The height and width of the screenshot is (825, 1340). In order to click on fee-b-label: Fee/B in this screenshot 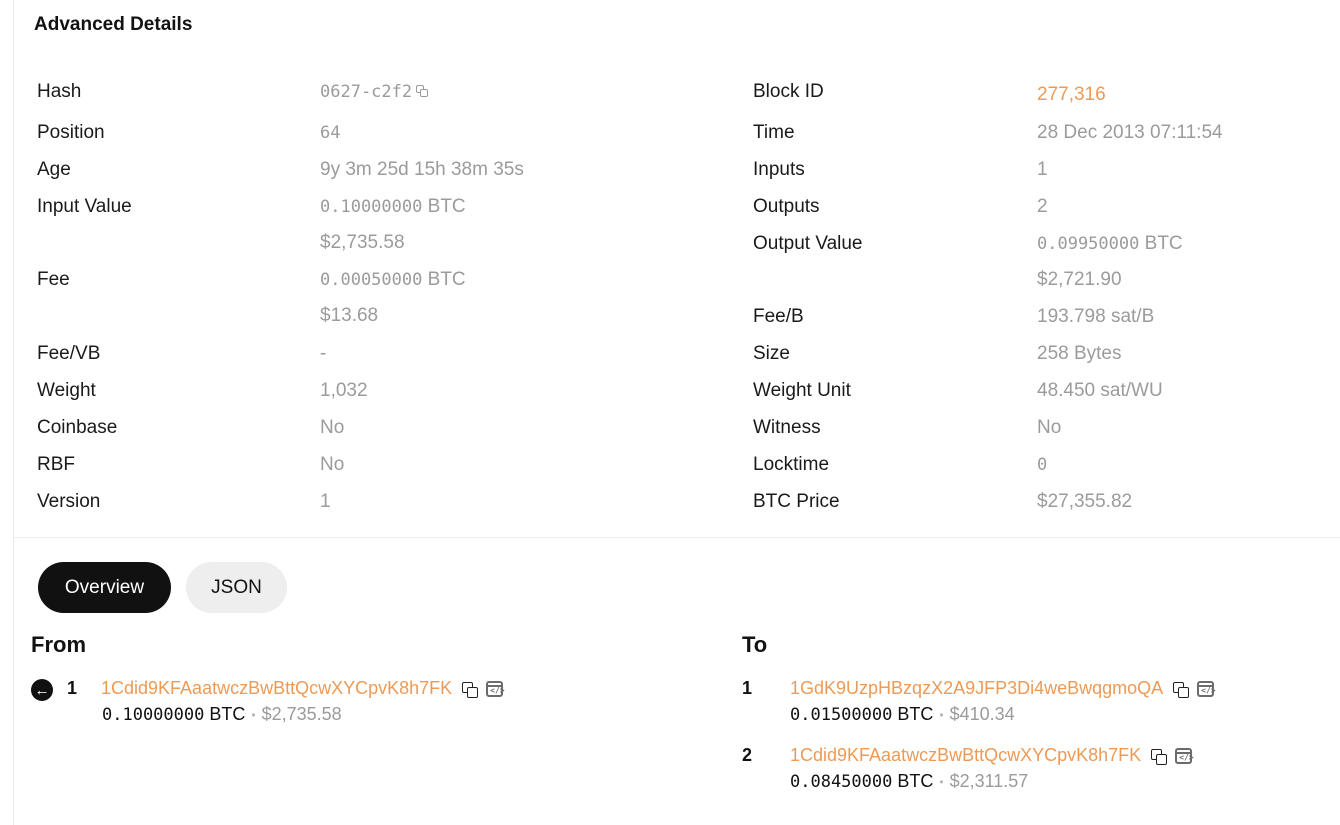, I will do `click(778, 316)`.